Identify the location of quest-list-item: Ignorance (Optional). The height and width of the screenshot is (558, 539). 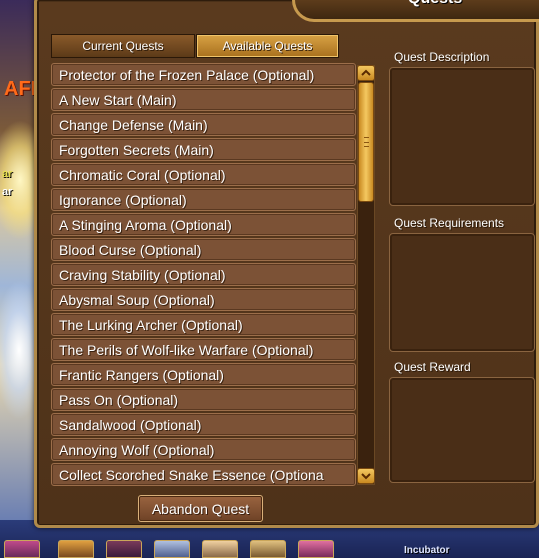
(203, 199).